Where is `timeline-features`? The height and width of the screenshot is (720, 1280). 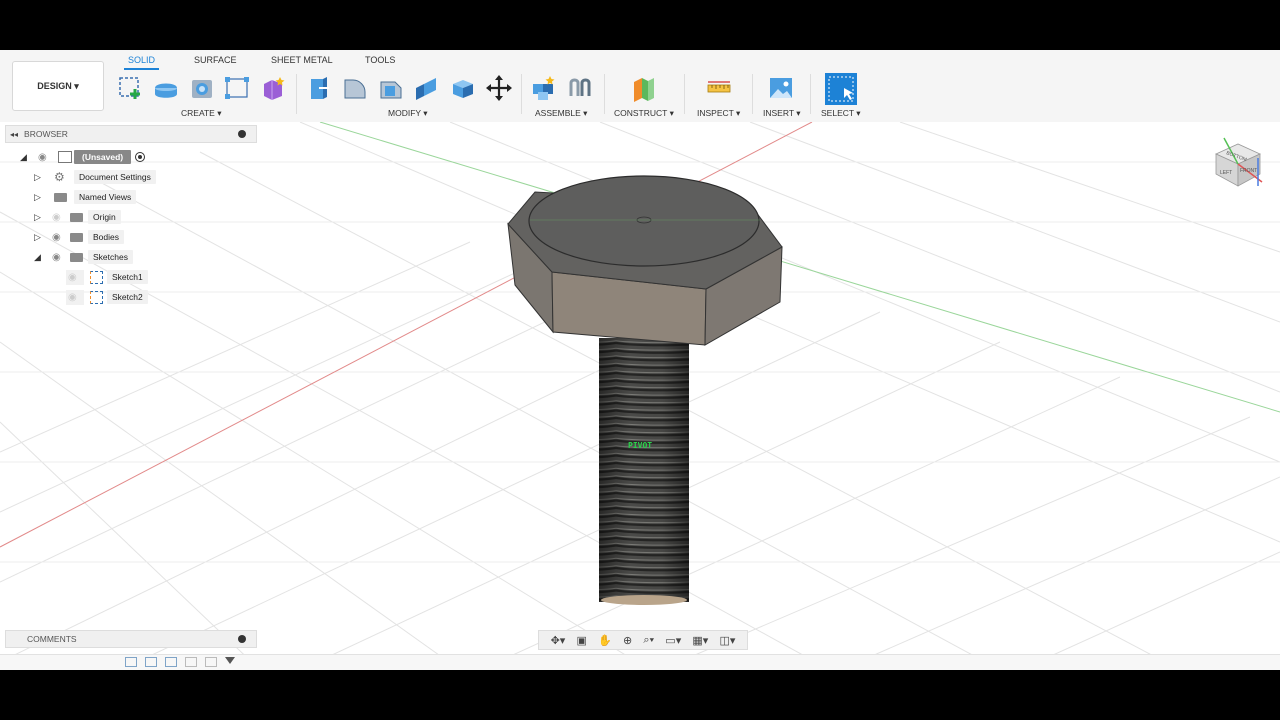
timeline-features is located at coordinates (180, 662).